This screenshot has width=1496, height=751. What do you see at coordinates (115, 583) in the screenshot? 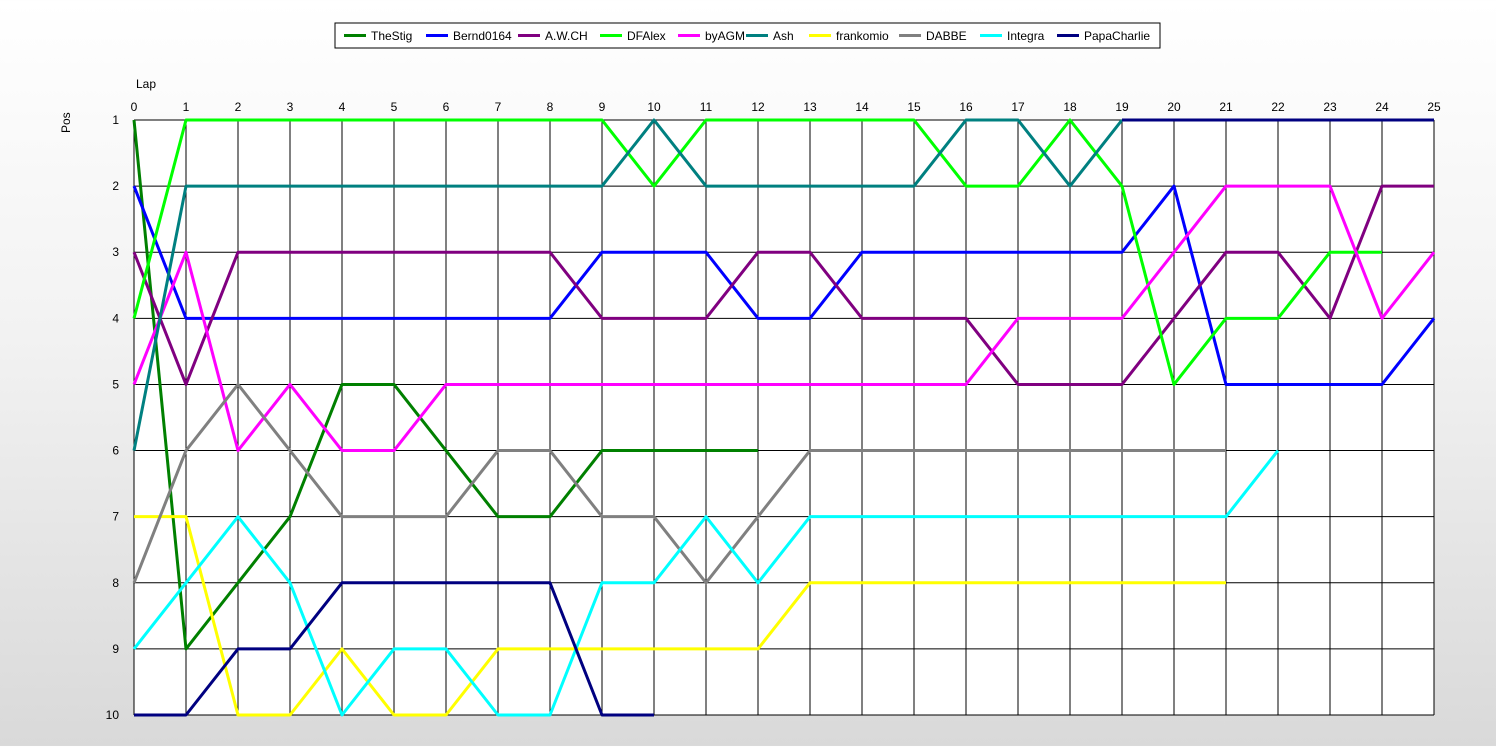
I see `y-tick-label: 8` at bounding box center [115, 583].